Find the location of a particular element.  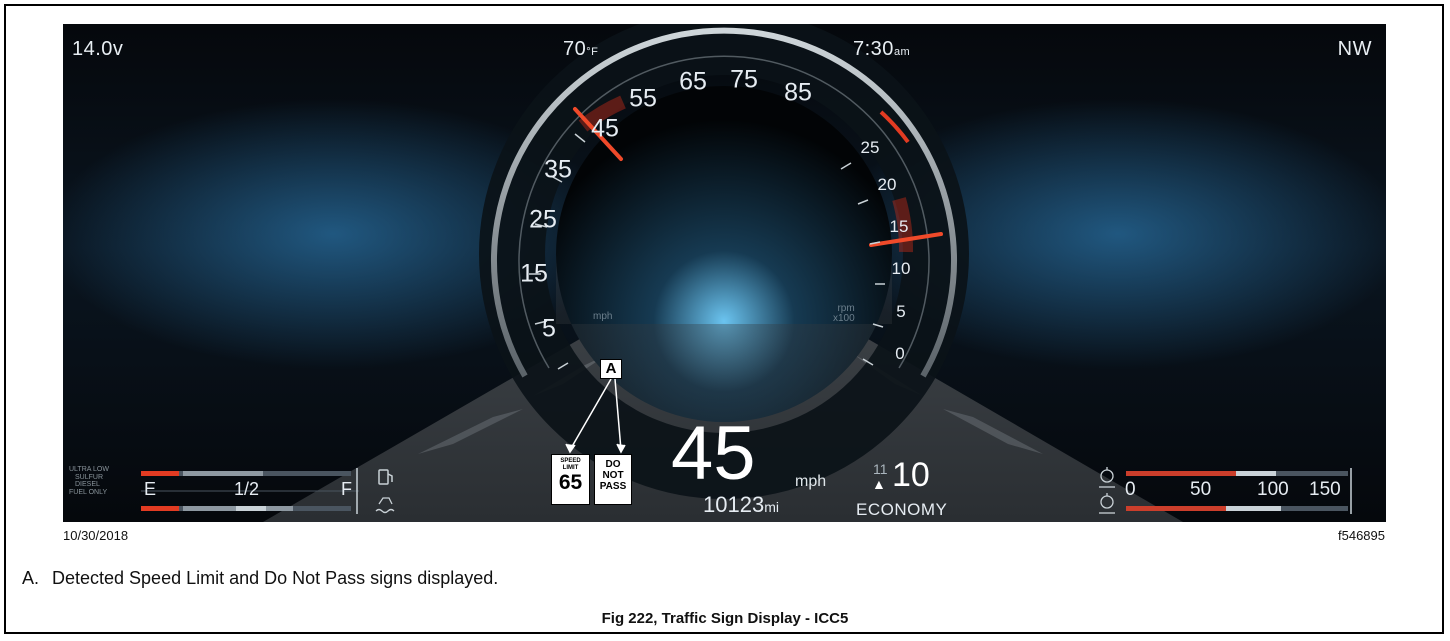

fuel-full-label: F is located at coordinates (346, 489).